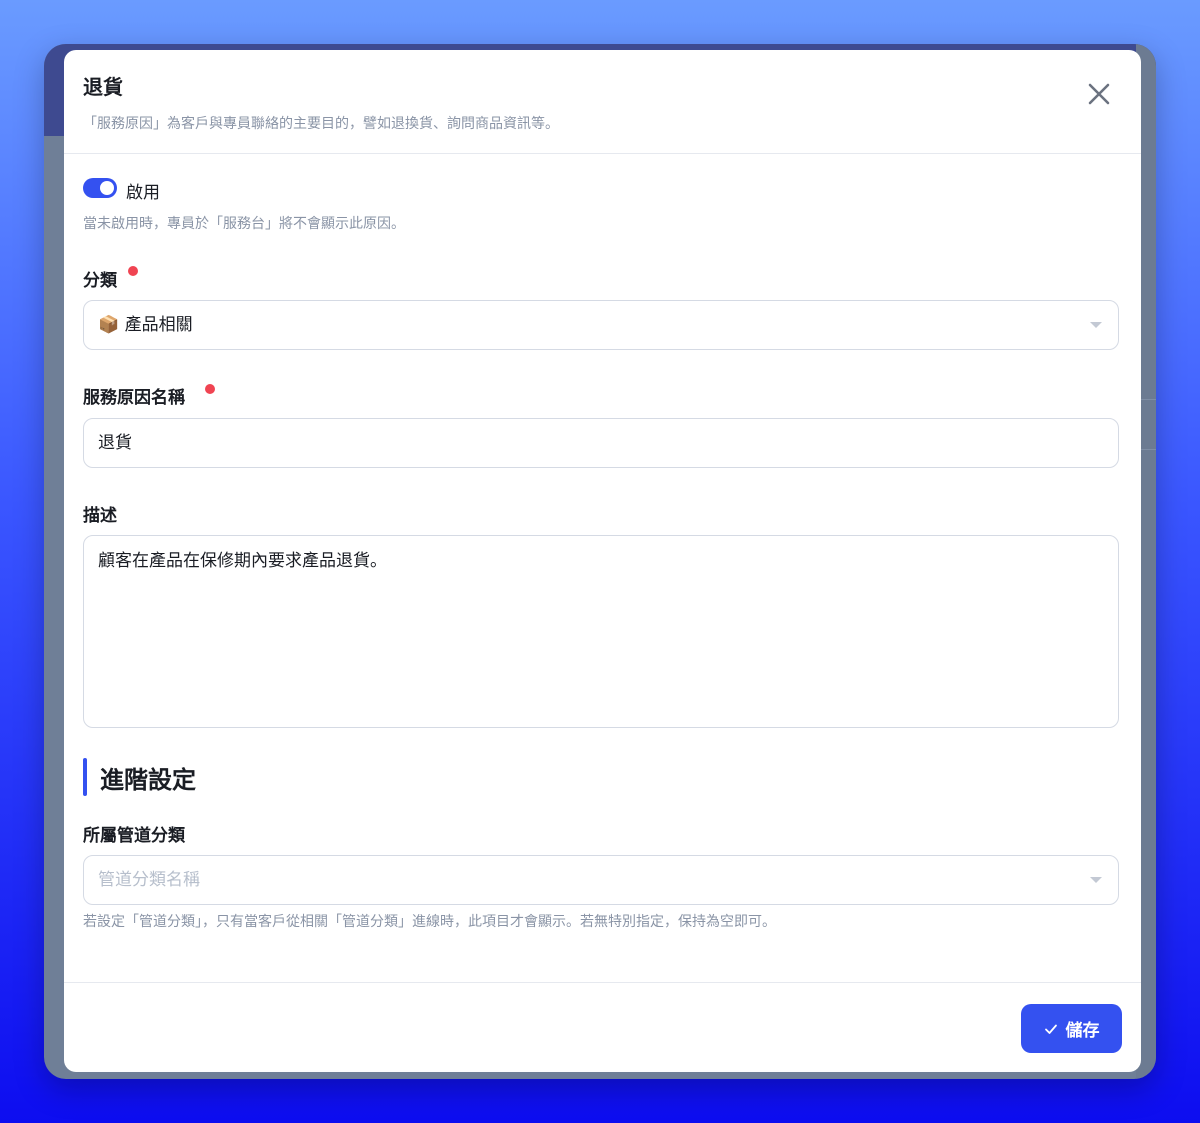 The height and width of the screenshot is (1123, 1200). I want to click on channel-category-placeholder: 管道分類名稱, so click(149, 880).